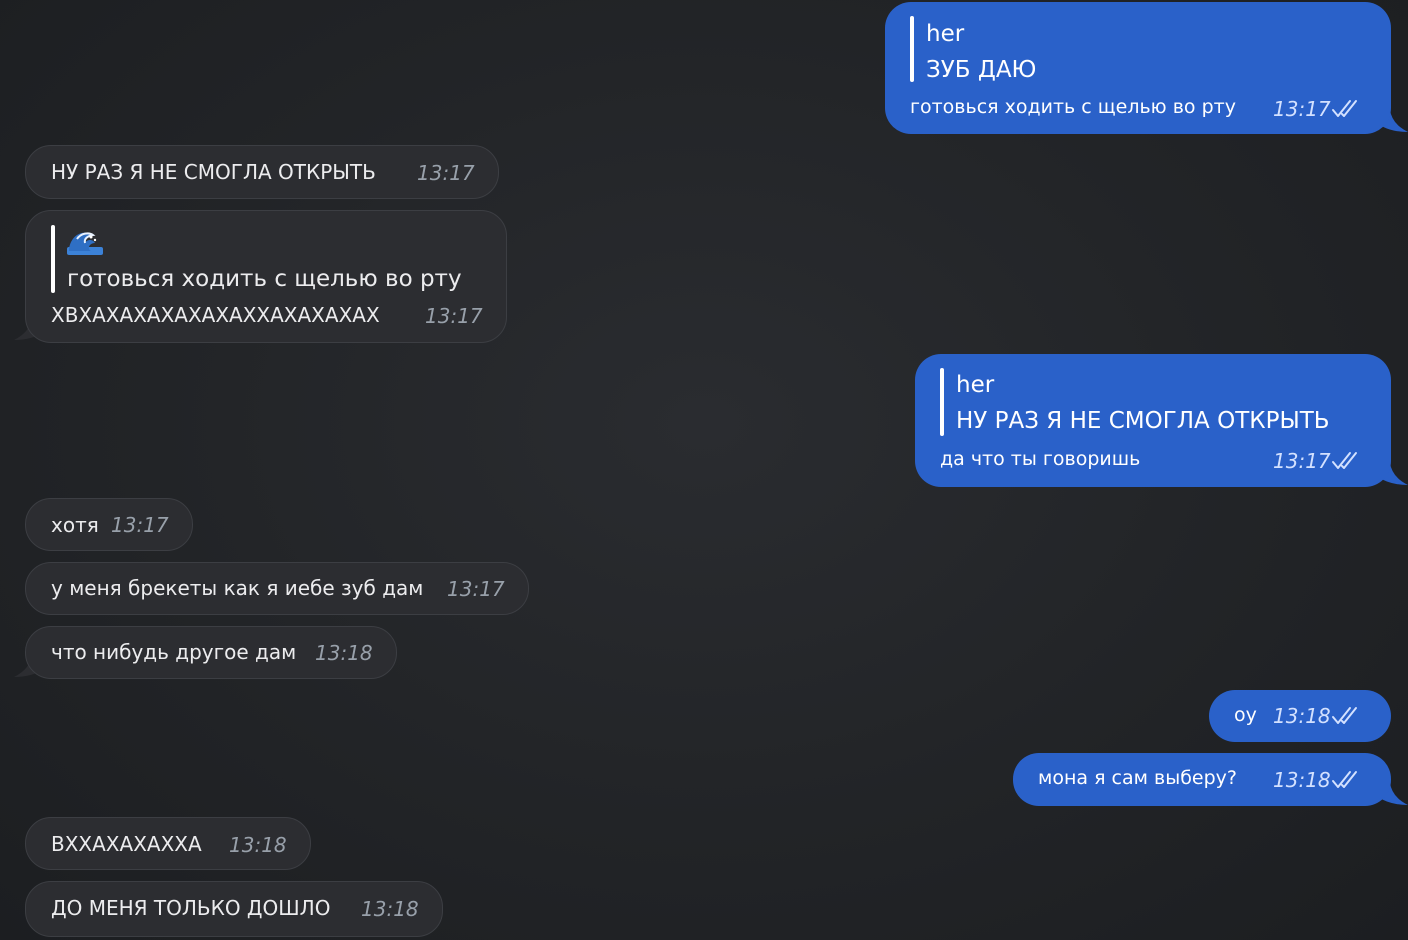 The image size is (1408, 940). Describe the element at coordinates (215, 315) in the screenshot. I see `message-text: ХВХАХАХАХАХАХАХХАХАХАХАХ` at that location.